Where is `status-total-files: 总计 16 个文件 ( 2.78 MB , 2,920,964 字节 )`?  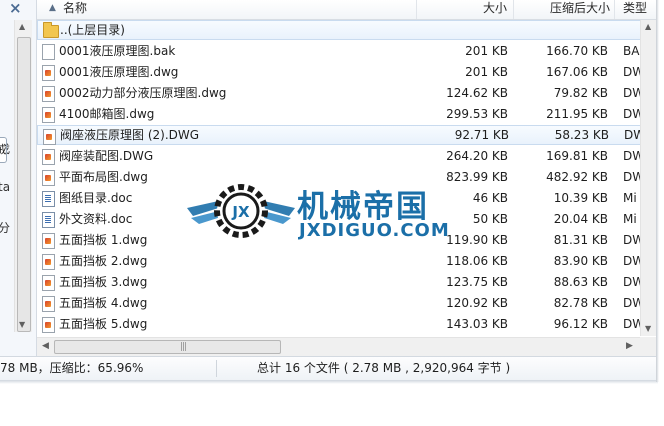 status-total-files: 总计 16 个文件 ( 2.78 MB , 2,920,964 字节 ) is located at coordinates (384, 368).